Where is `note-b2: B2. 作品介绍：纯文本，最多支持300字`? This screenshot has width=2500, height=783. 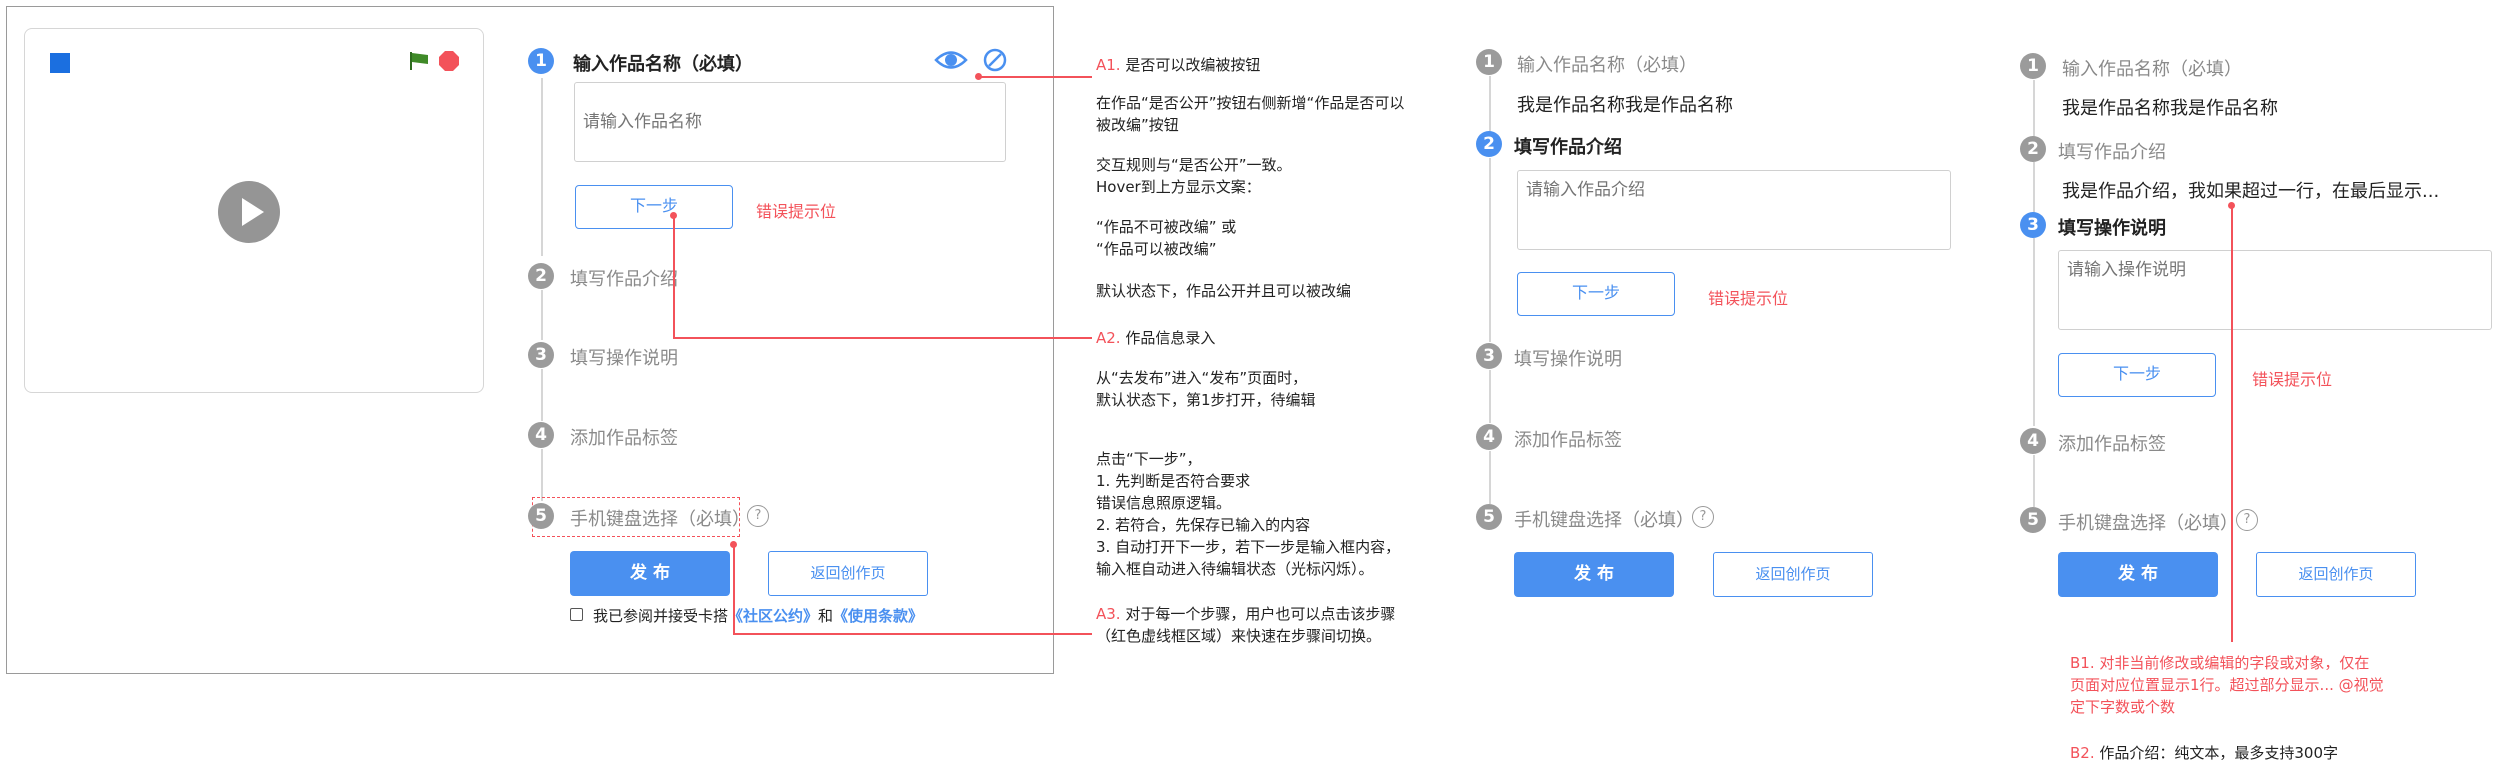
note-b2: B2. 作品介绍：纯文本，最多支持300字 is located at coordinates (2204, 753).